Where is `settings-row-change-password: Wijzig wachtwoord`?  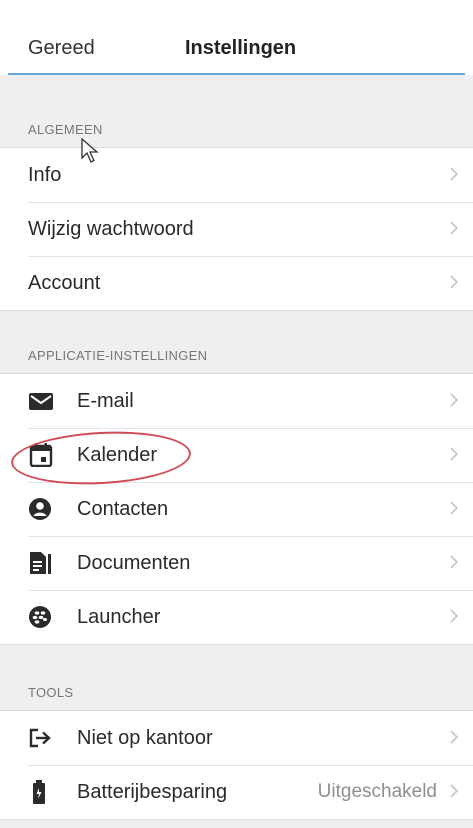 settings-row-change-password: Wijzig wachtwoord is located at coordinates (236, 229).